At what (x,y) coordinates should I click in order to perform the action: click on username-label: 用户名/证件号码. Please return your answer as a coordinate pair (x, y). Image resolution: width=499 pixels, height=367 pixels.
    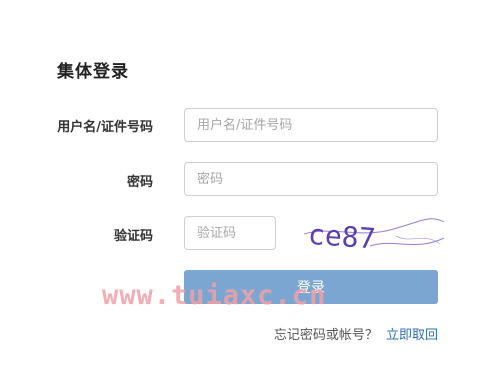
    Looking at the image, I should click on (105, 127).